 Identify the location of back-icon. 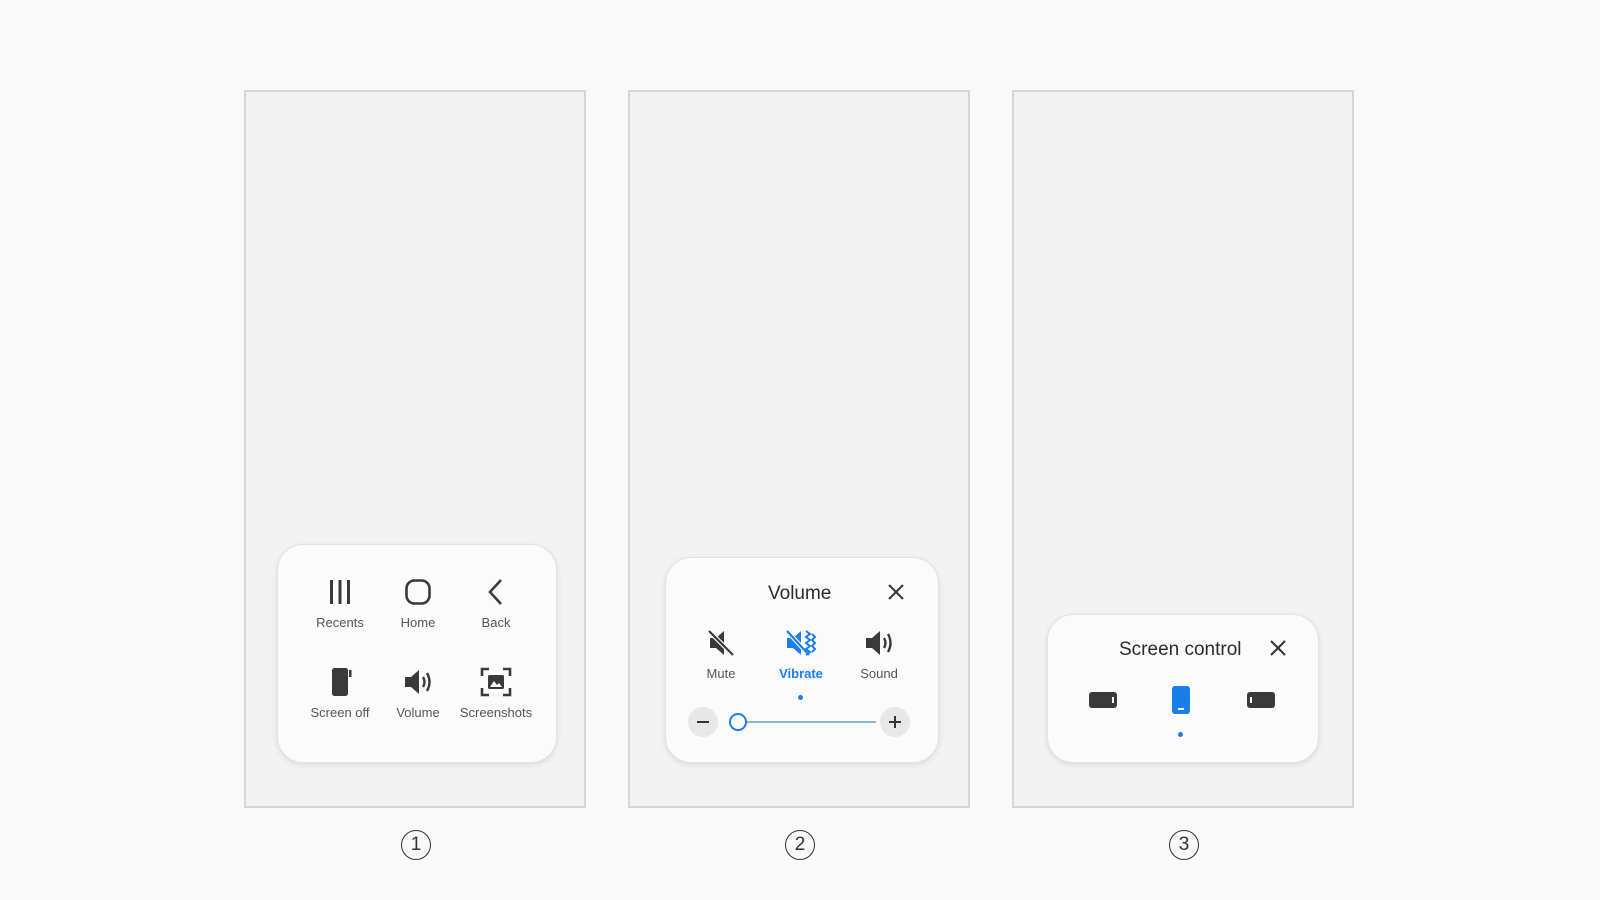
(495, 592).